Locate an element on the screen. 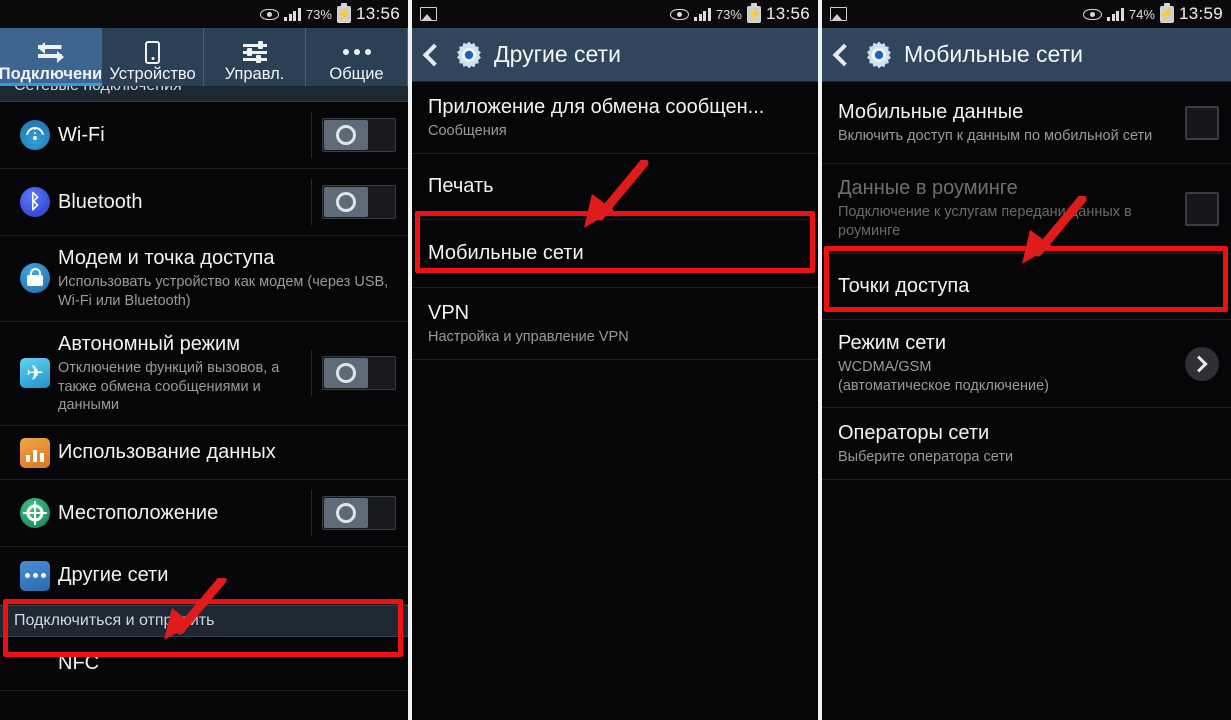  bluetooth-icon: ᛒ is located at coordinates (35, 202).